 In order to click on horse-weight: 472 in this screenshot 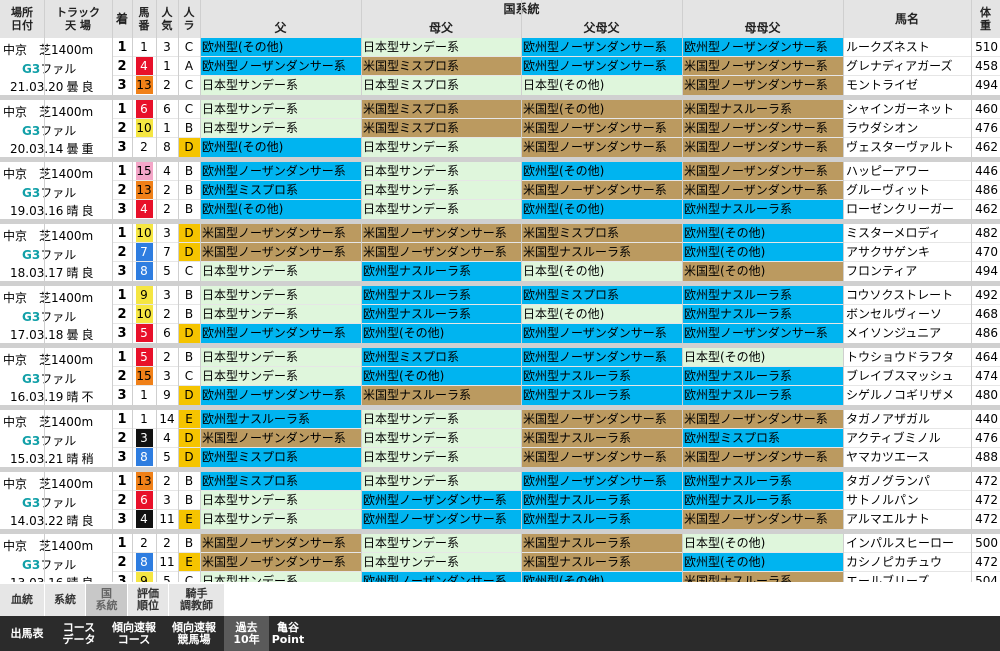, I will do `click(986, 519)`.